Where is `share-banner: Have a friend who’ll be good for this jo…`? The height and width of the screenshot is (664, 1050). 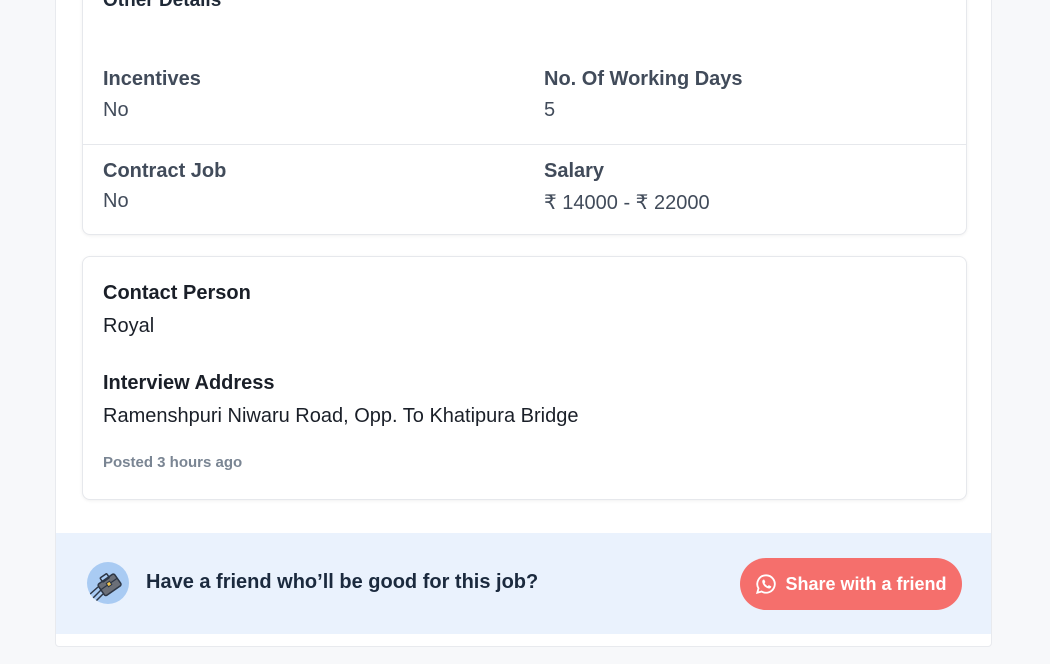 share-banner: Have a friend who’ll be good for this jo… is located at coordinates (523, 583).